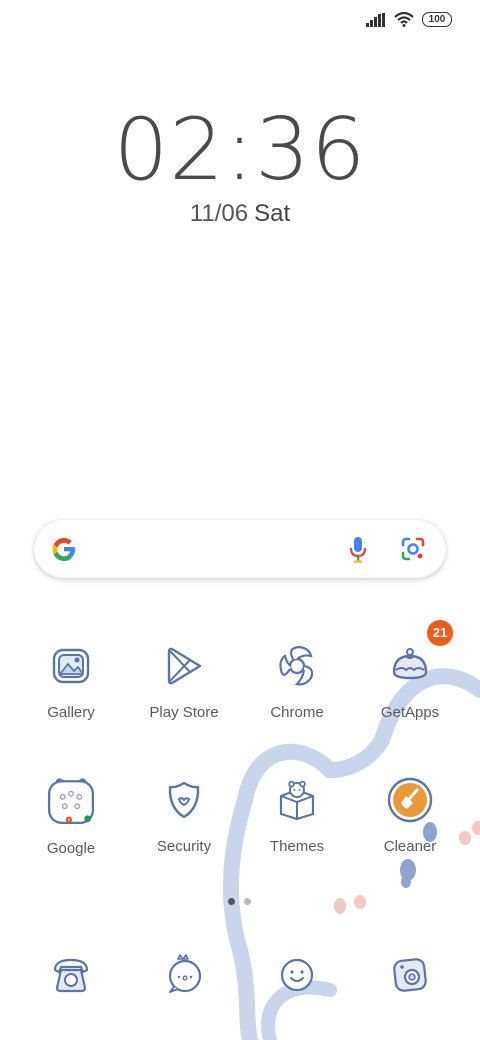 The height and width of the screenshot is (1040, 480). What do you see at coordinates (413, 549) in the screenshot?
I see `google-lens-icon` at bounding box center [413, 549].